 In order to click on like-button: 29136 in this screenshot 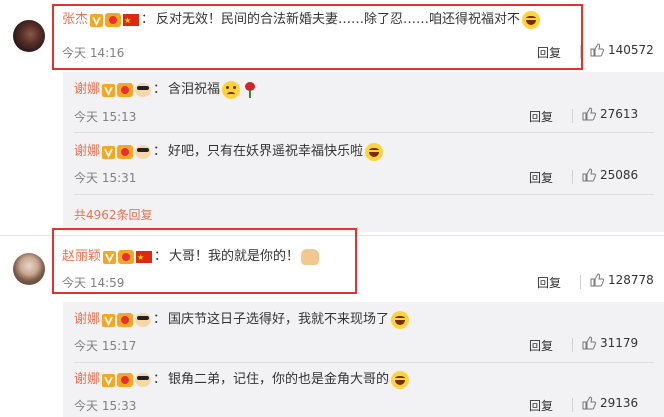, I will do `click(610, 403)`.